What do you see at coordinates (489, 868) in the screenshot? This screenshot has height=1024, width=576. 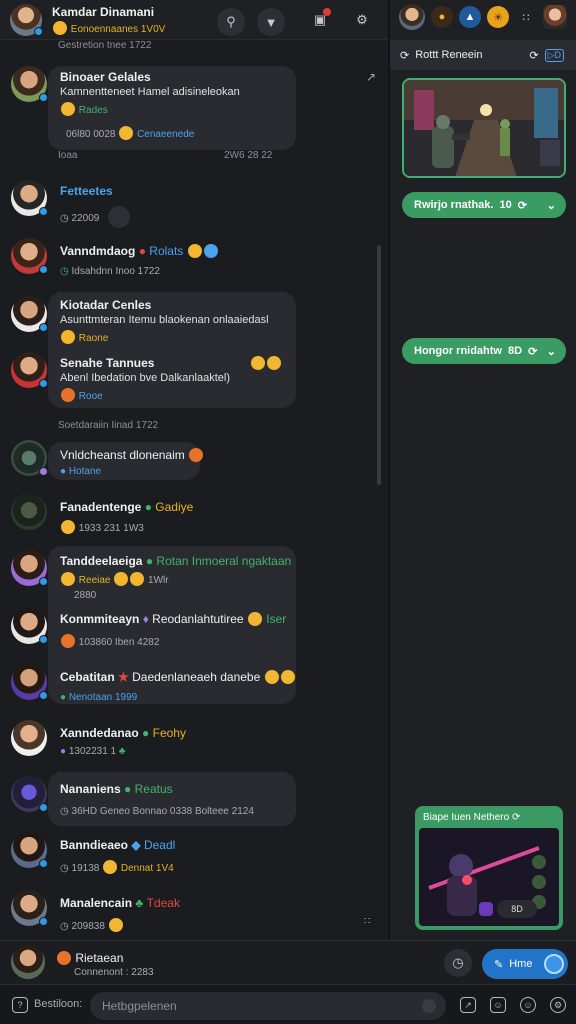 I see `media-card: Biape Iuen Nethero ⟳ 8D` at bounding box center [489, 868].